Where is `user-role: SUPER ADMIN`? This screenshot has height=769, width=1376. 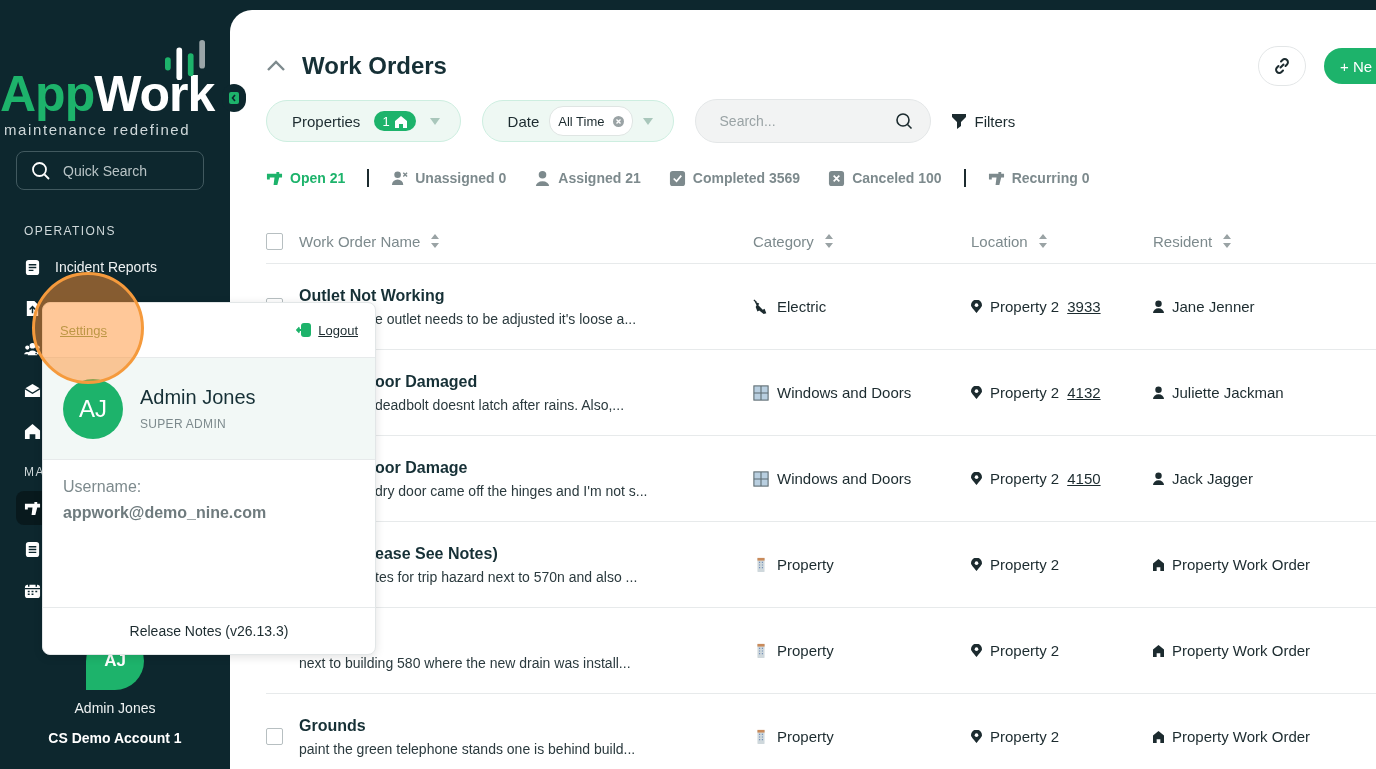 user-role: SUPER ADMIN is located at coordinates (183, 424).